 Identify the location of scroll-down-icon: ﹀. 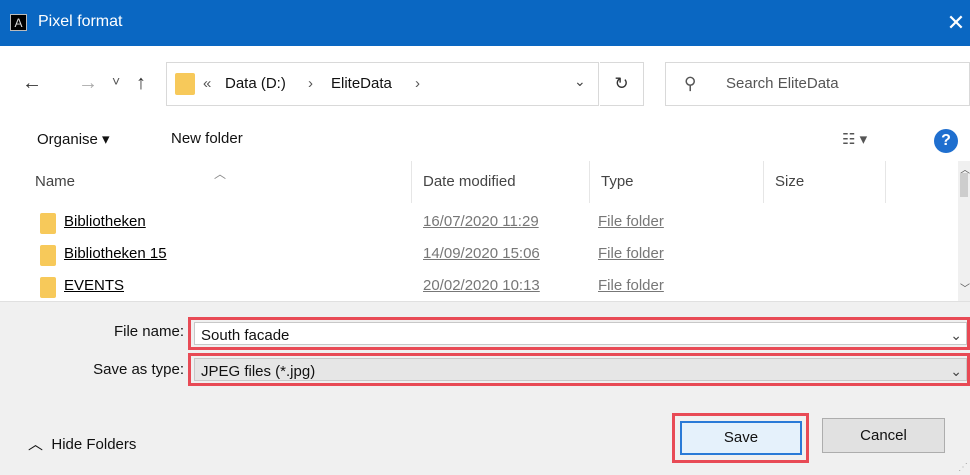
(965, 287).